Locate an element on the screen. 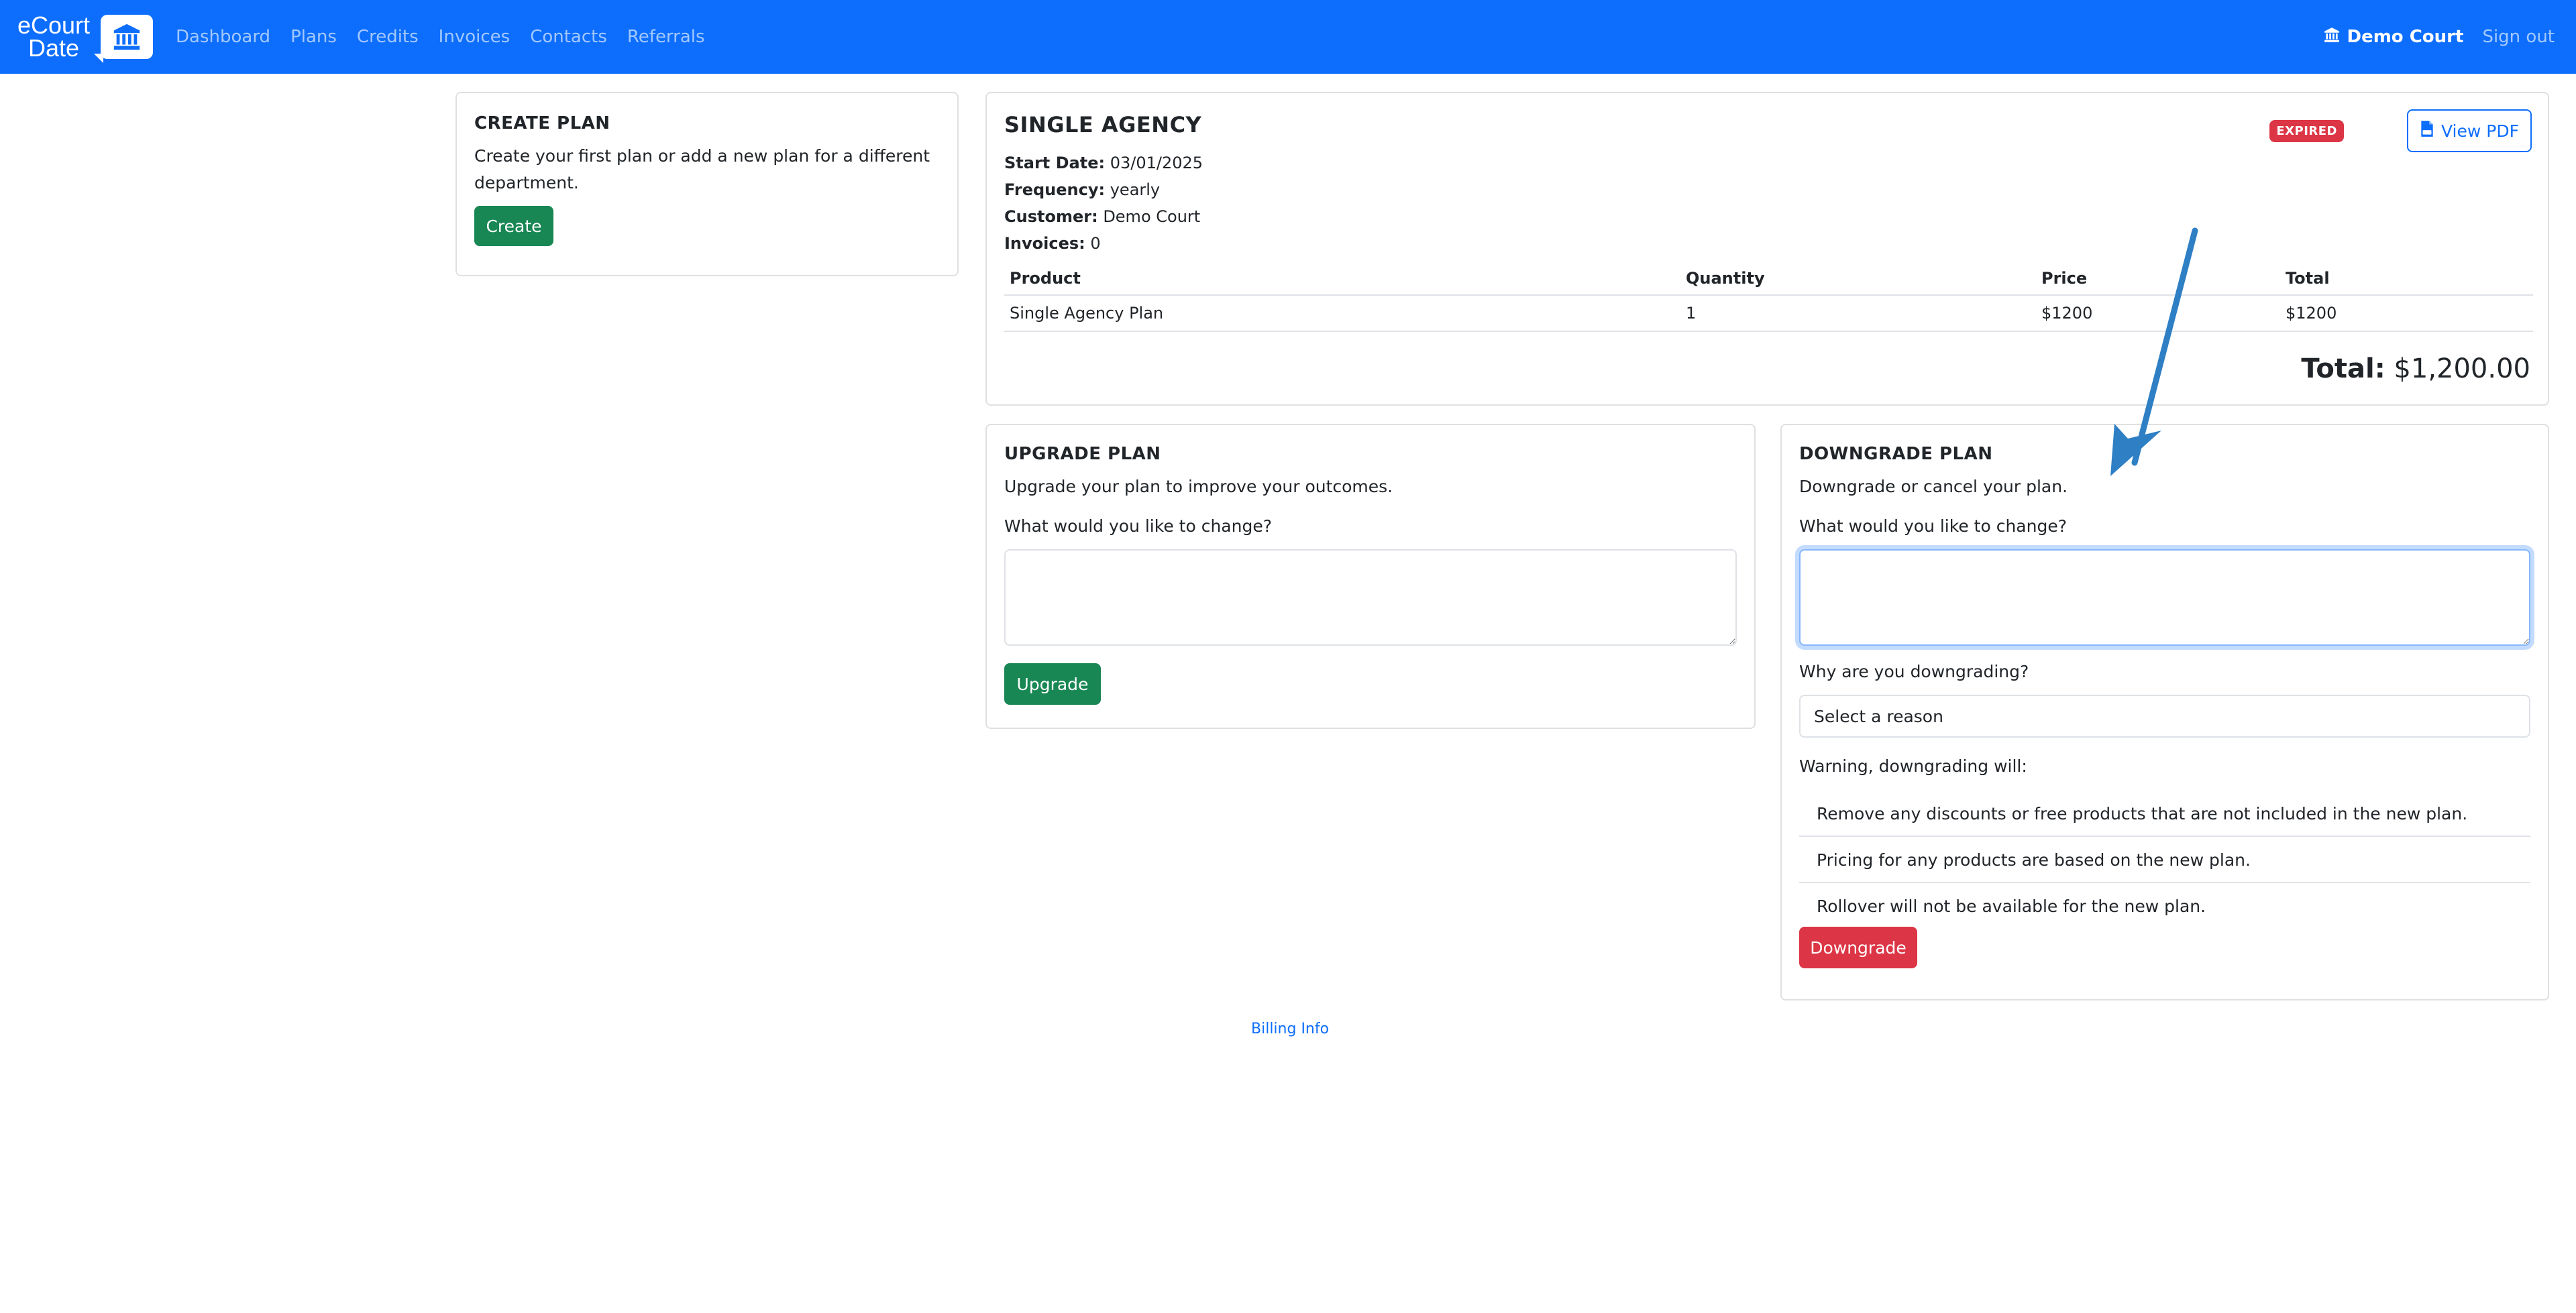 The height and width of the screenshot is (1313, 2576). arrow-head is located at coordinates (2135, 450).